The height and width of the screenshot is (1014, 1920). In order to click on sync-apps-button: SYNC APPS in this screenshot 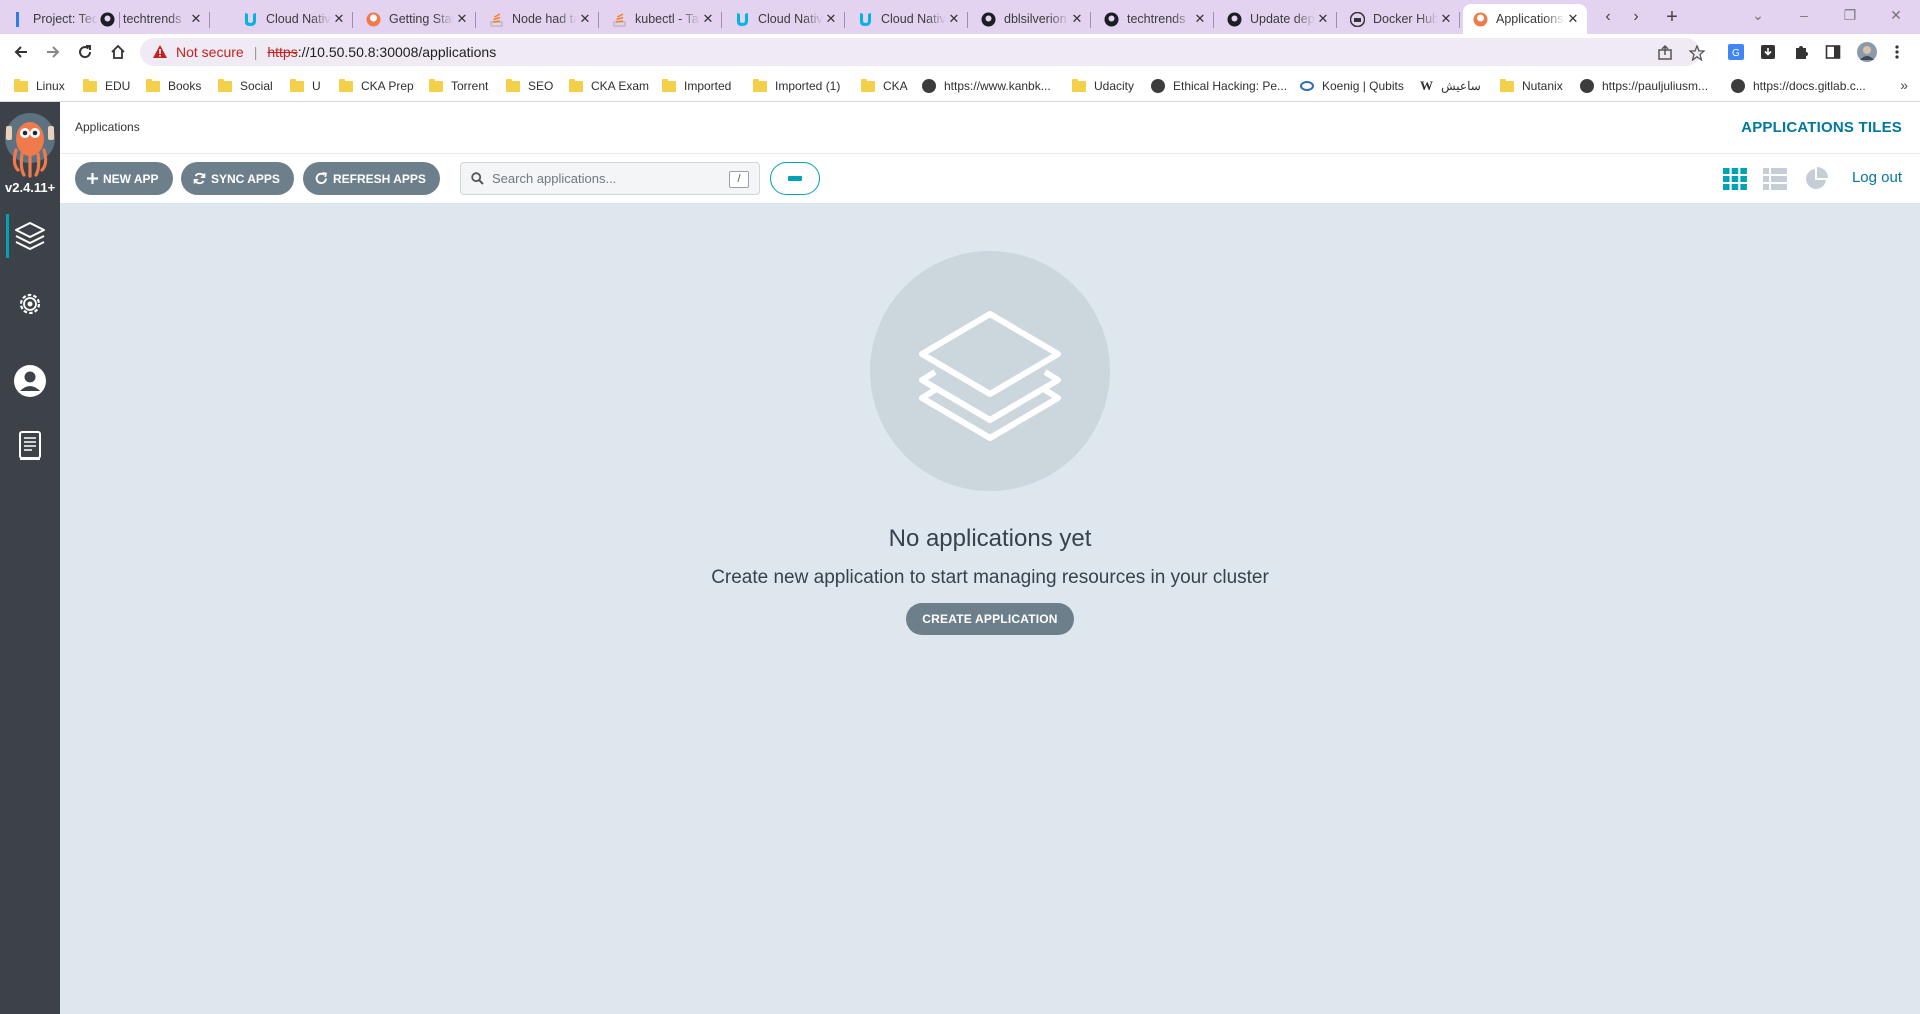, I will do `click(237, 178)`.